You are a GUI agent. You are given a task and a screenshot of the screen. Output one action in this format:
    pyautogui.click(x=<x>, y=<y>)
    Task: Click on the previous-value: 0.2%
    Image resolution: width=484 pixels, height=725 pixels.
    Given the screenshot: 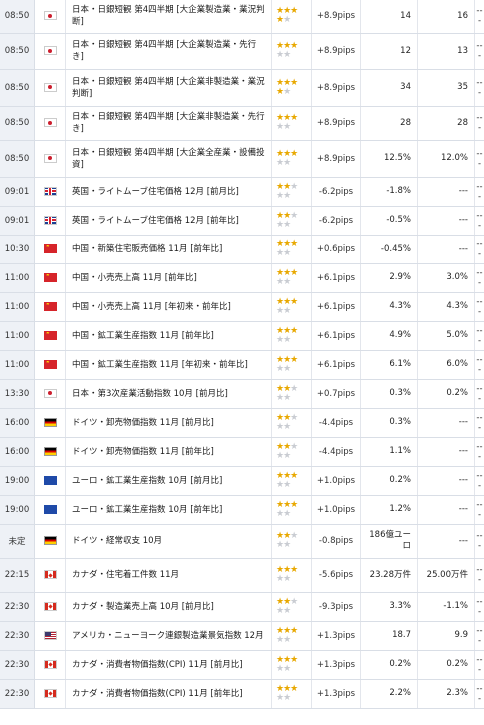 What is the action you would take?
    pyautogui.click(x=389, y=665)
    